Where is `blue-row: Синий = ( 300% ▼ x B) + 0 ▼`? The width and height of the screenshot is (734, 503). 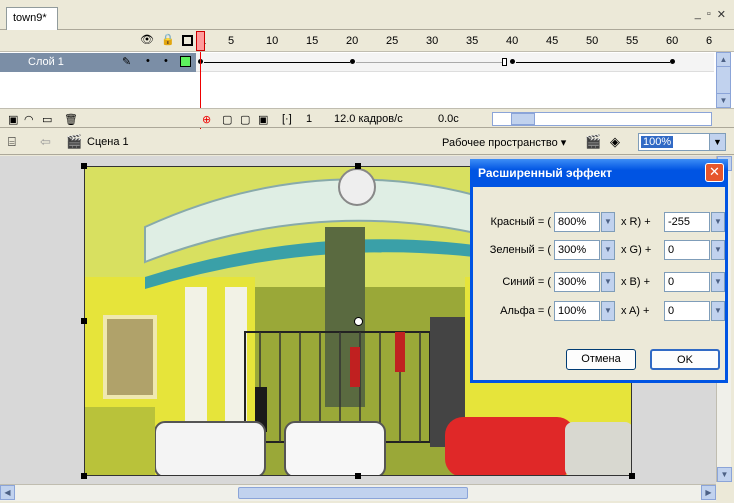
blue-row: Синий = ( 300% ▼ x B) + 0 ▼ is located at coordinates (599, 283).